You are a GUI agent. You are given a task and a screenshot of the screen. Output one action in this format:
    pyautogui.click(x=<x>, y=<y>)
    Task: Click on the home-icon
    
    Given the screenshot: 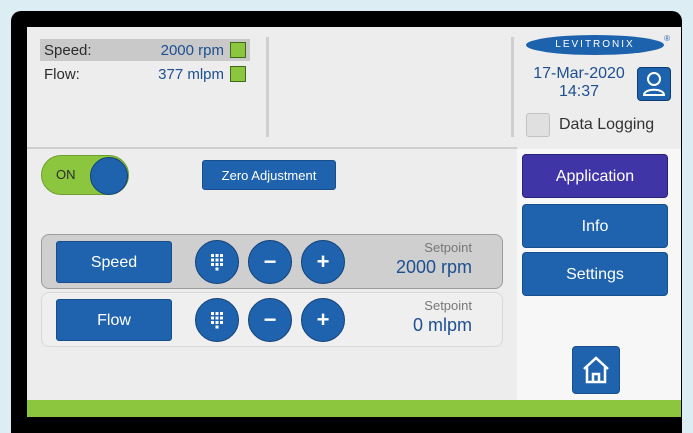 What is the action you would take?
    pyautogui.click(x=596, y=370)
    